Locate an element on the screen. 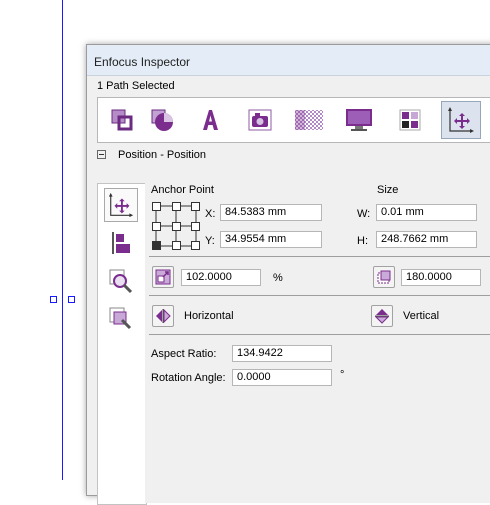  horizontal-label: Horizontal is located at coordinates (209, 316).